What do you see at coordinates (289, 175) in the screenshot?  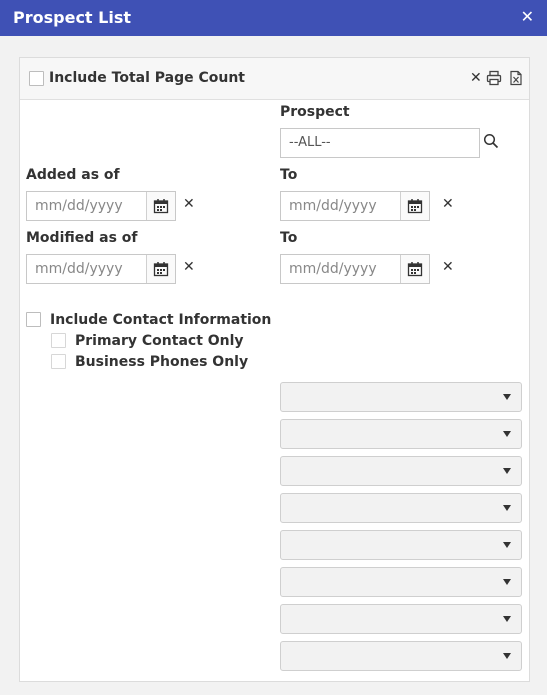 I see `added-to-label: To` at bounding box center [289, 175].